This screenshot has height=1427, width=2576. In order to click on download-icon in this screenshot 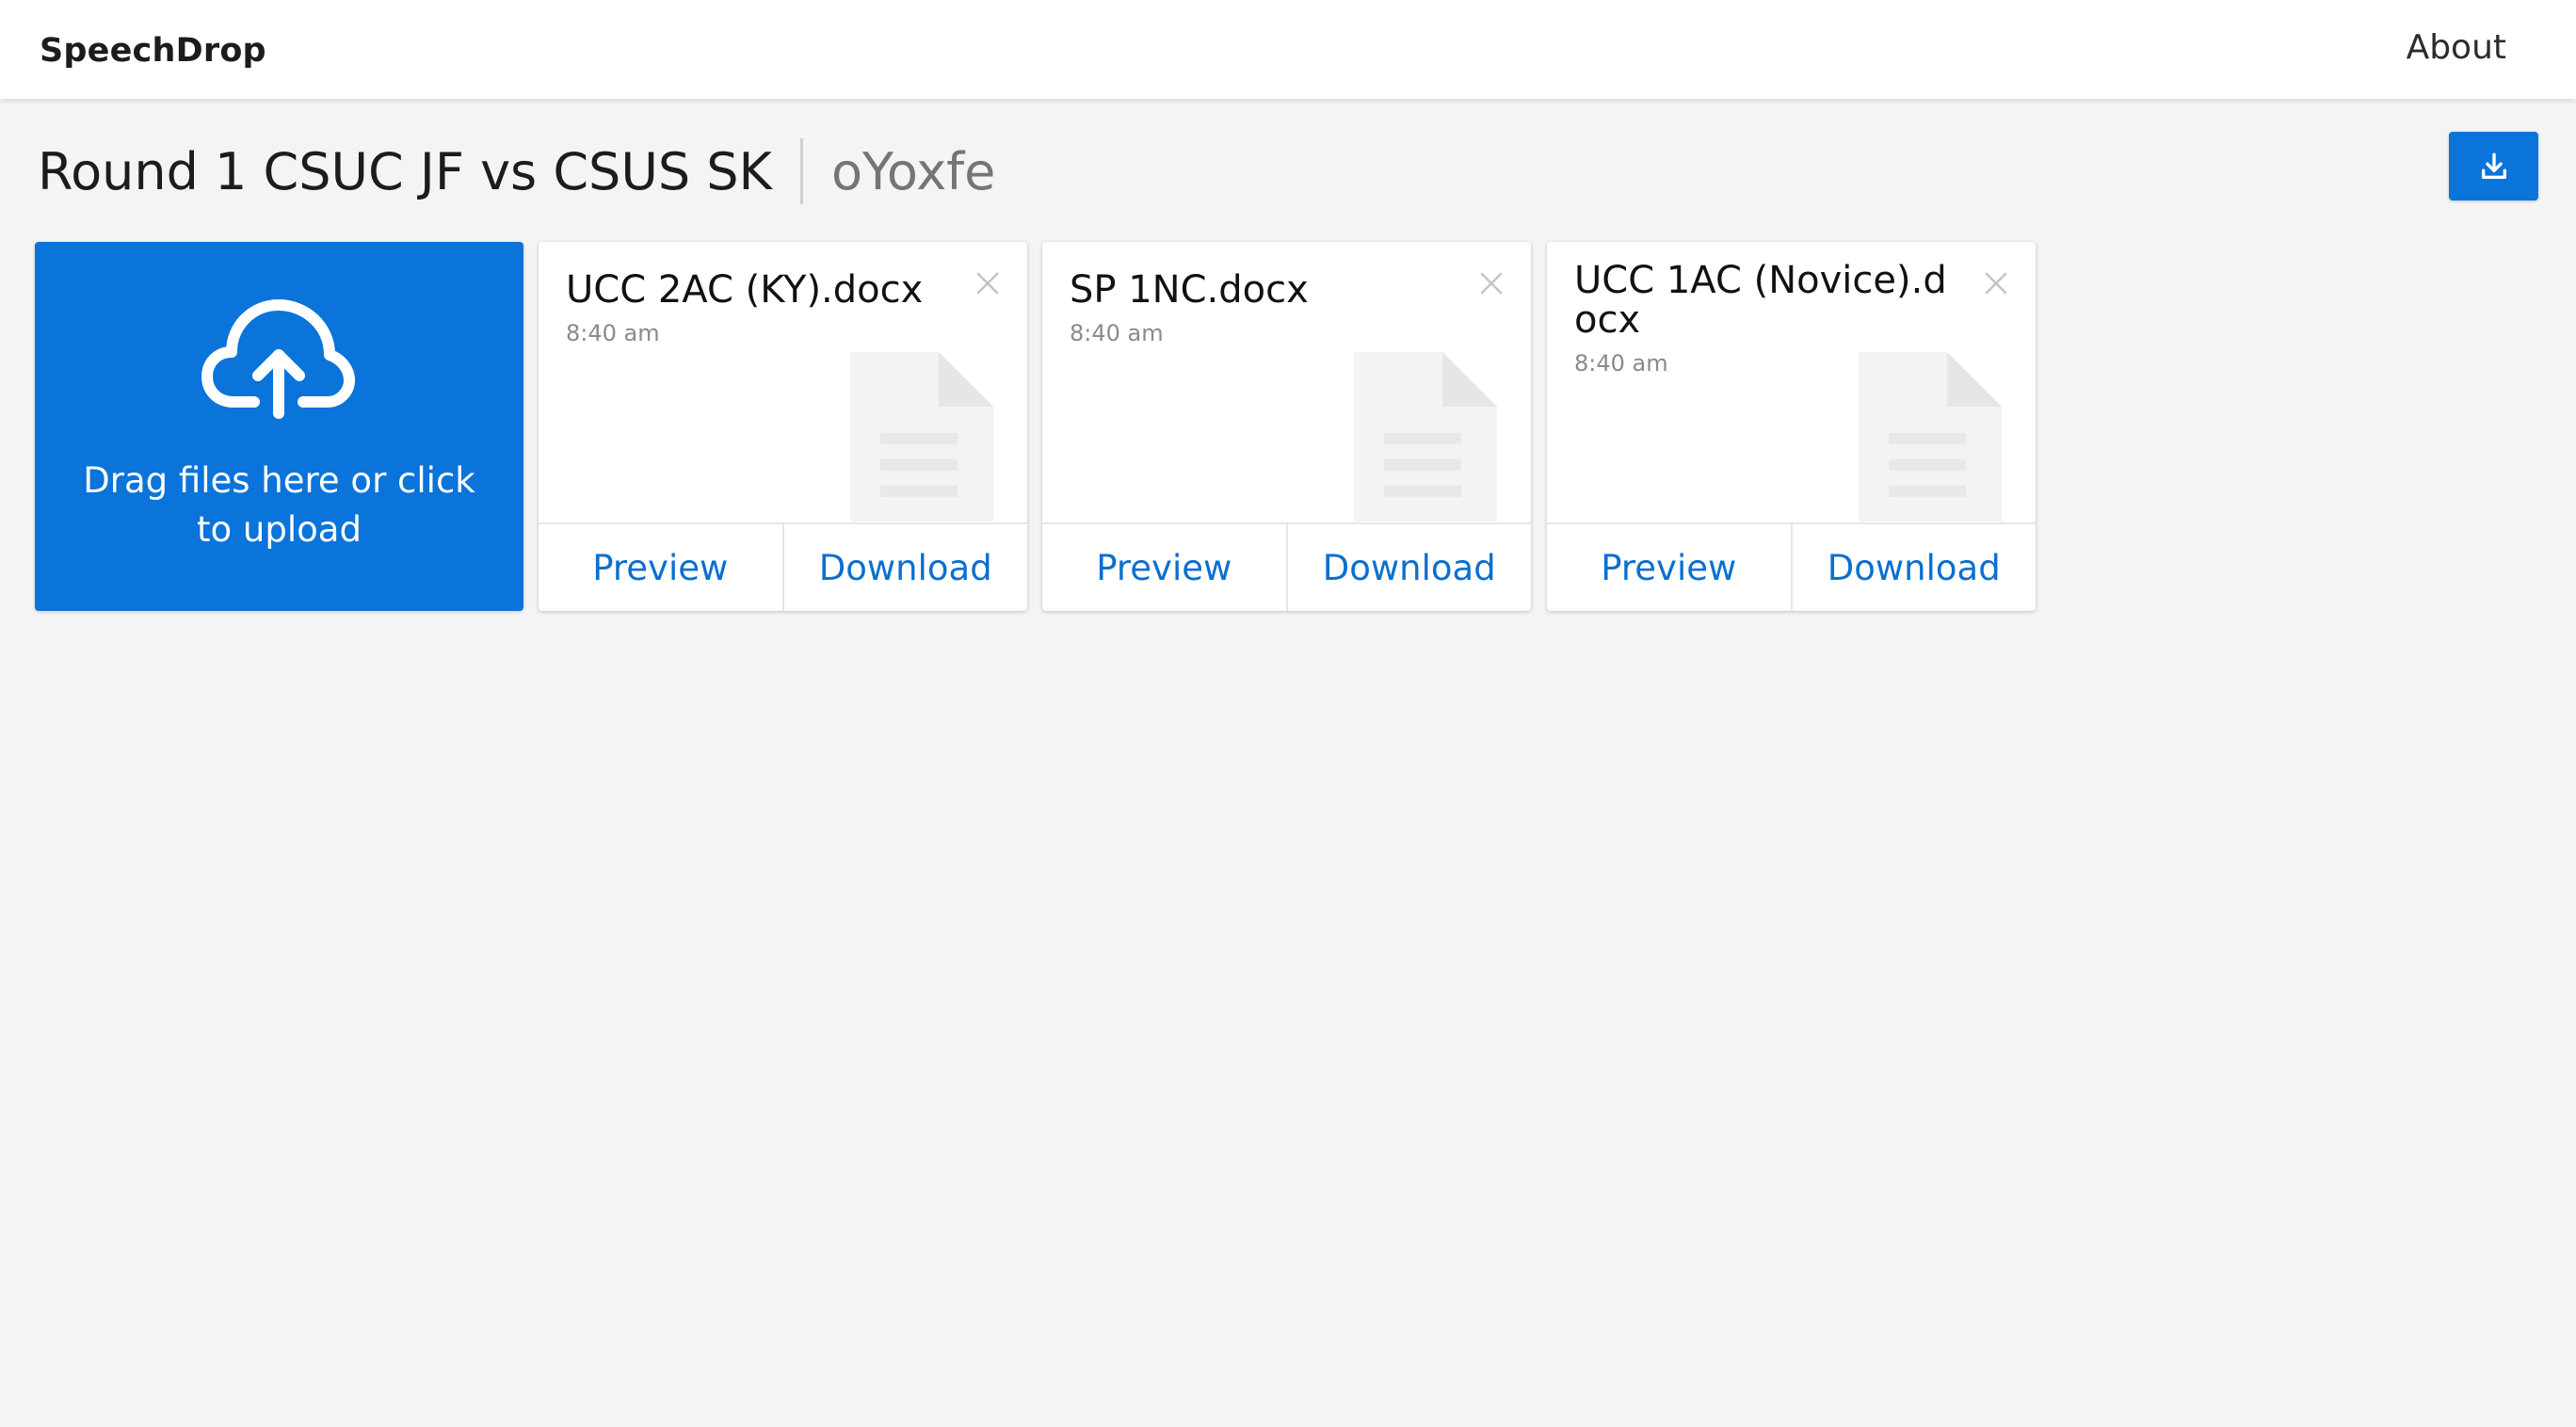, I will do `click(2493, 165)`.